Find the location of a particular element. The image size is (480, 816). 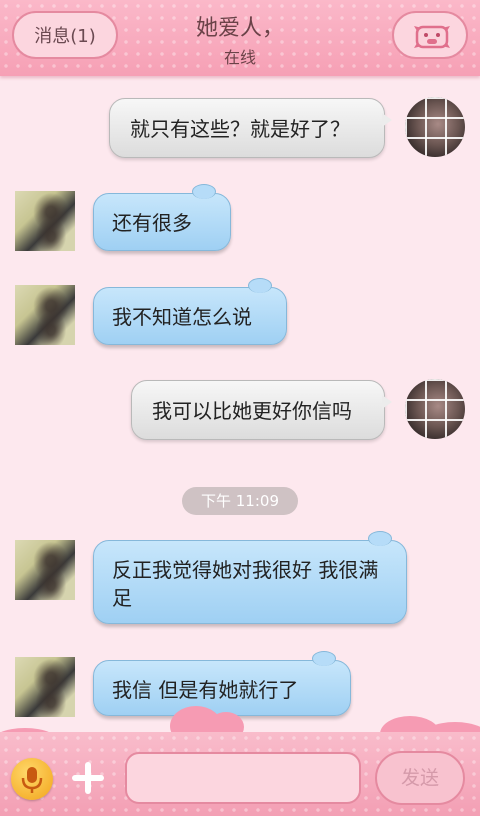

message-bubble-received: 还有很多 is located at coordinates (162, 217).